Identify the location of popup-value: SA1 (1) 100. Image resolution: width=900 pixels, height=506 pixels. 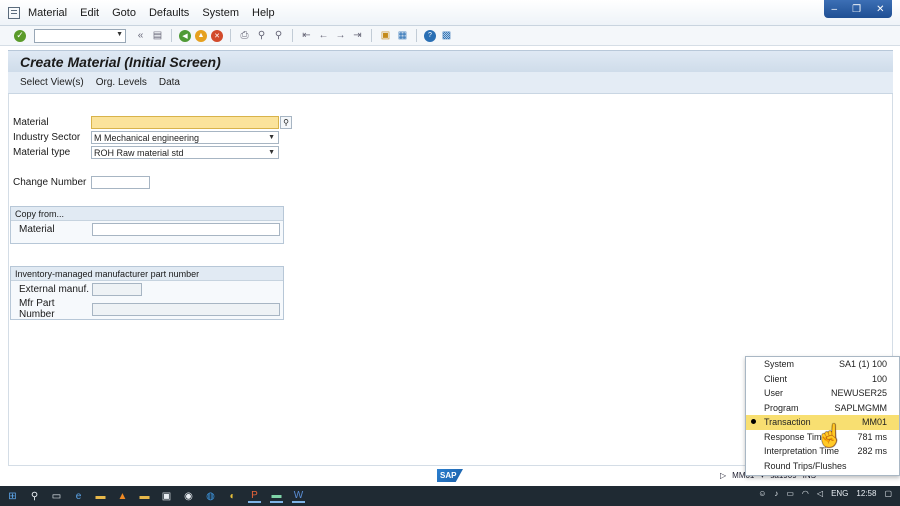
(862, 364).